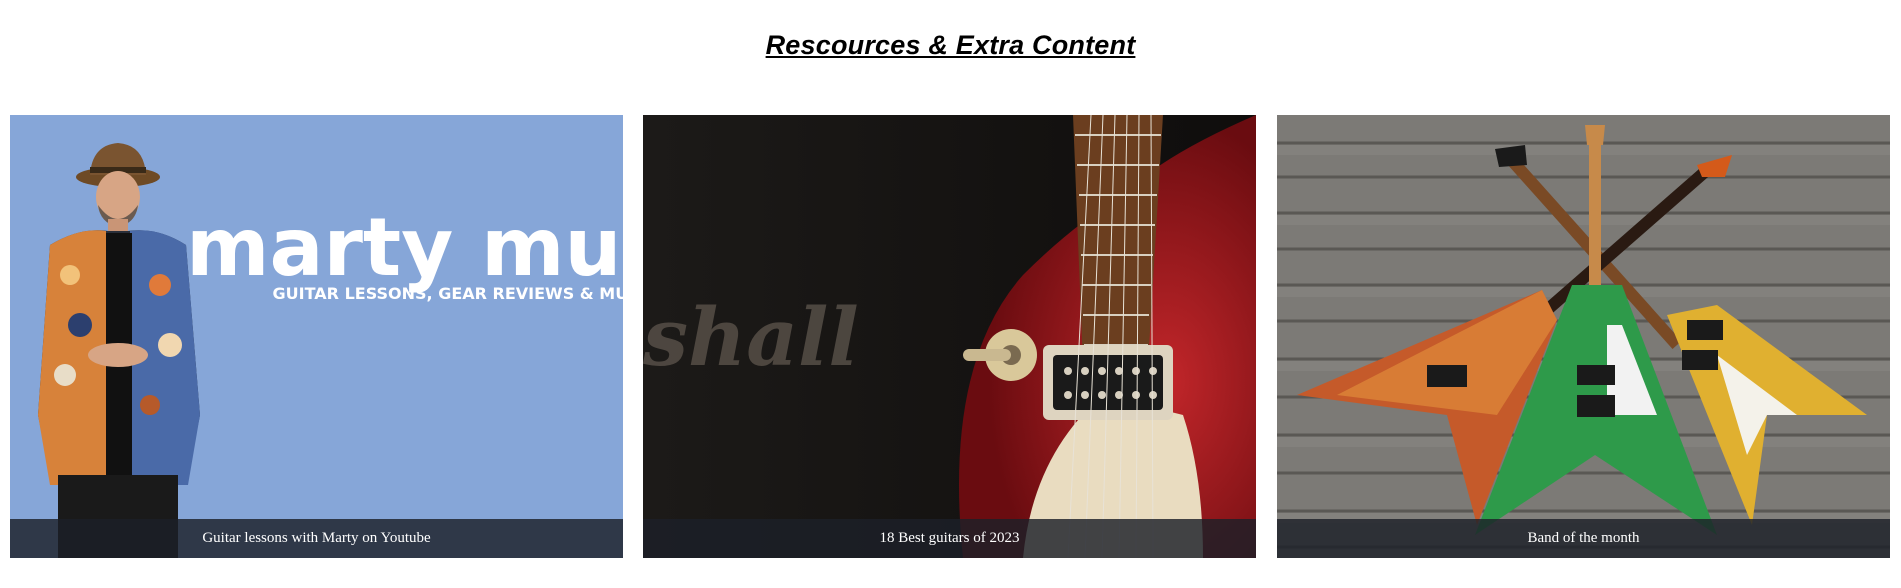 The height and width of the screenshot is (588, 1901). Describe the element at coordinates (448, 293) in the screenshot. I see `banner-tagline: GUITAR LESSONS, GEAR REVIEWS & MUSIC` at that location.